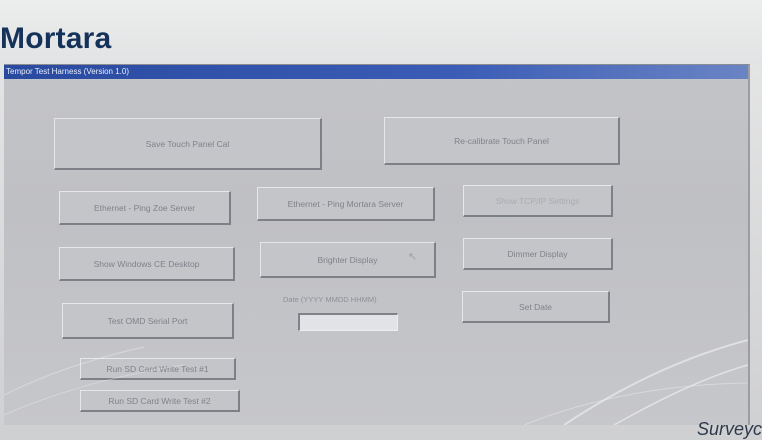  I want to click on window-titlebar: Tempor Test Harness (Version 1.0), so click(376, 72).